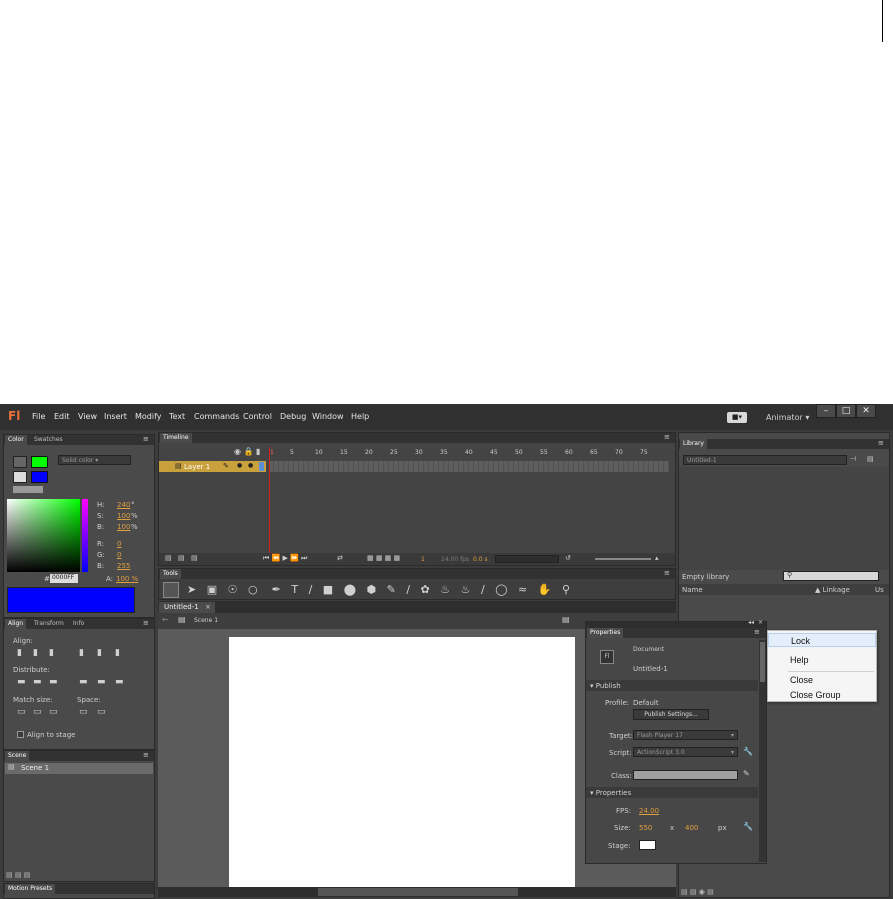 The height and width of the screenshot is (899, 893). What do you see at coordinates (115, 416) in the screenshot?
I see `menu-insert: Insert` at bounding box center [115, 416].